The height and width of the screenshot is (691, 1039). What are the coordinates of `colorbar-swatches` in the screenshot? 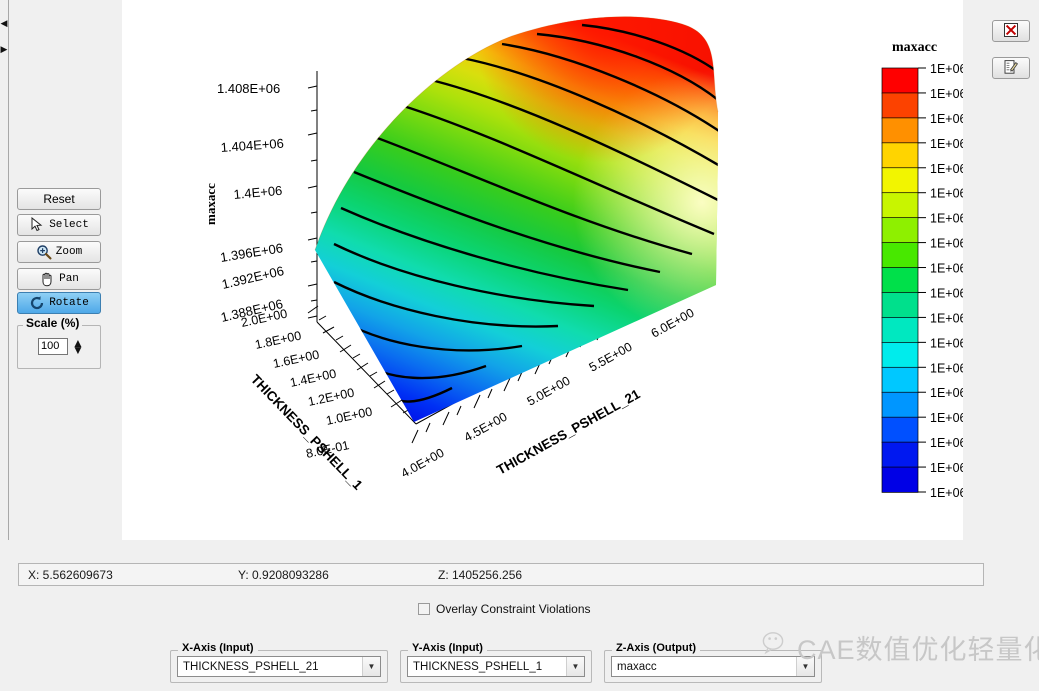 It's located at (900, 280).